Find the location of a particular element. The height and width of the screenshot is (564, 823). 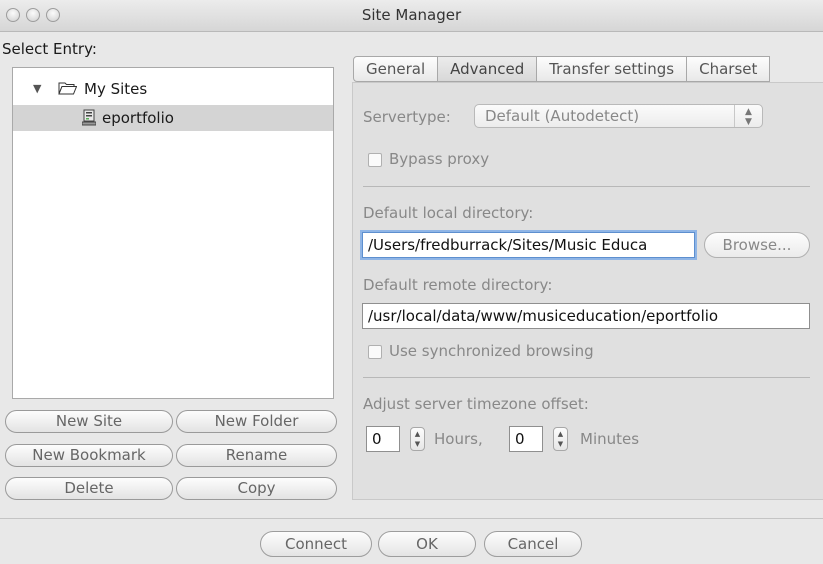

remote-directory-label: Default remote directory: is located at coordinates (458, 285).